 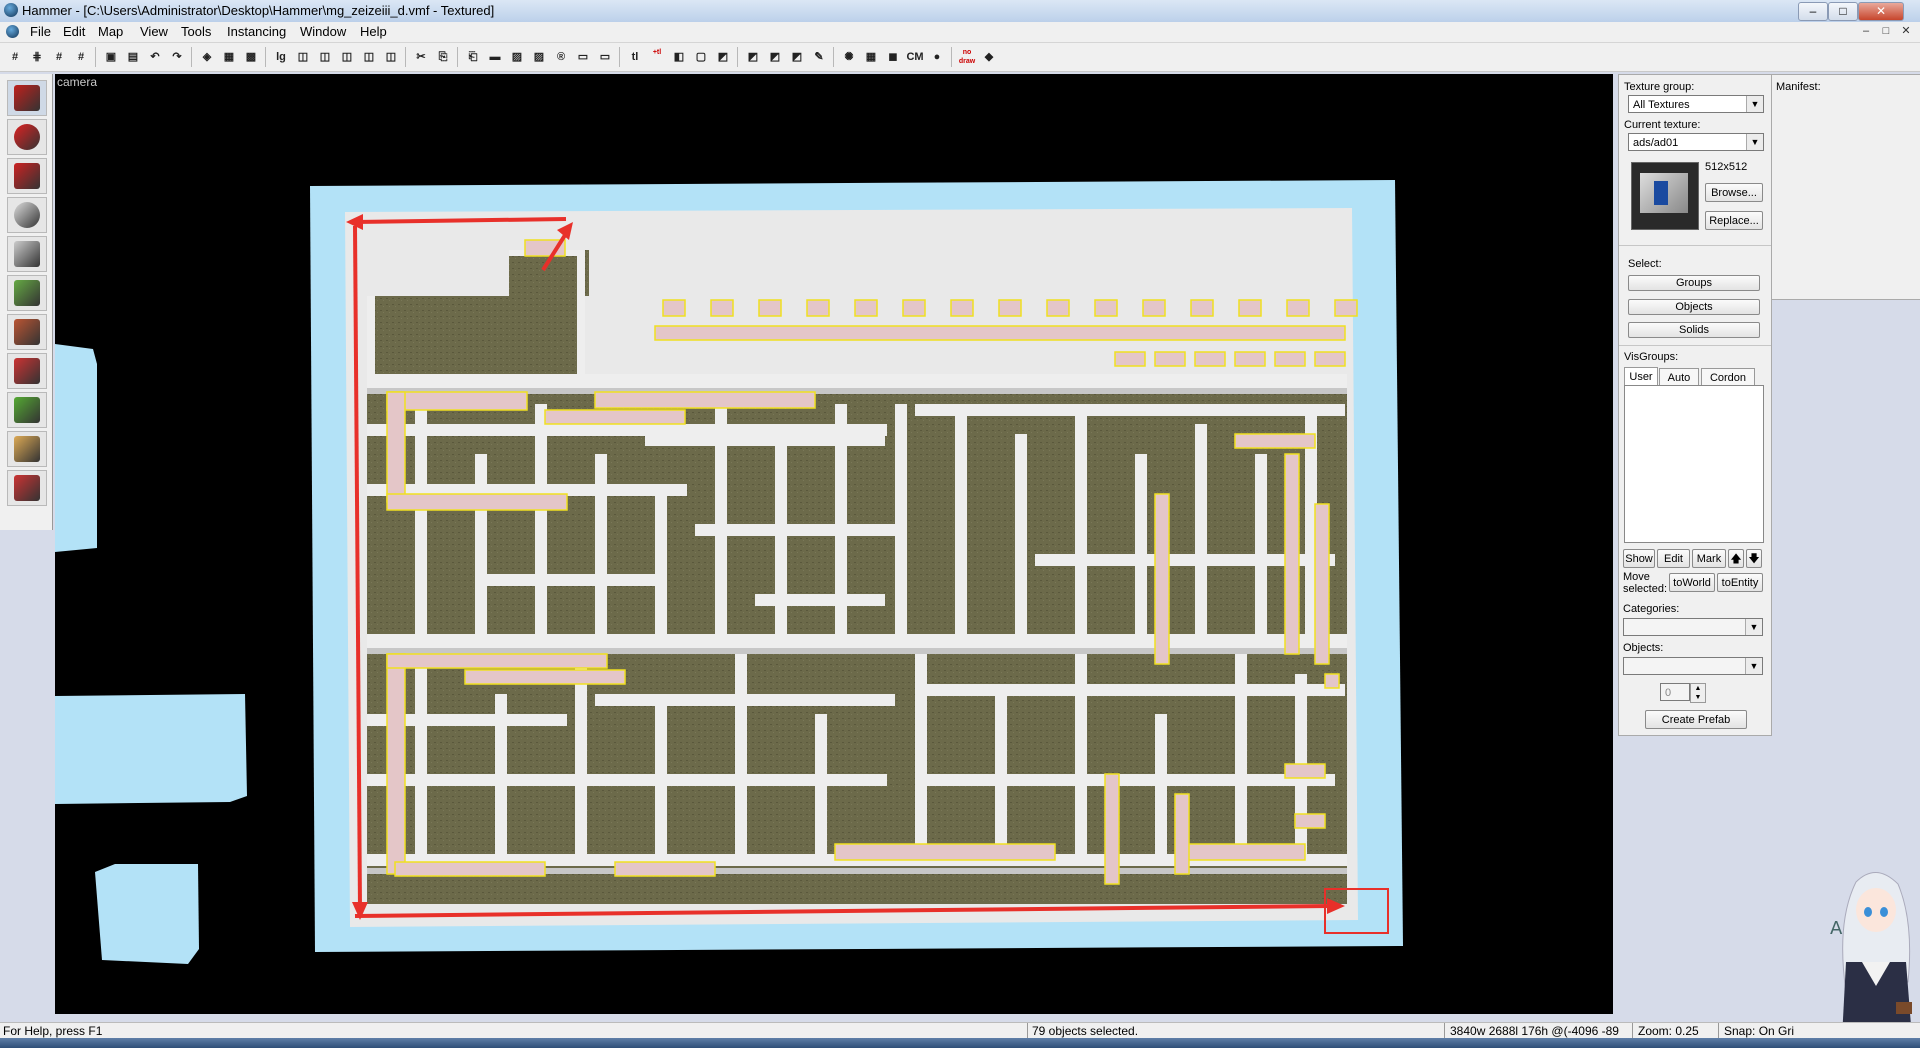 I want to click on toolbar-button-icon: tl, so click(x=635, y=57).